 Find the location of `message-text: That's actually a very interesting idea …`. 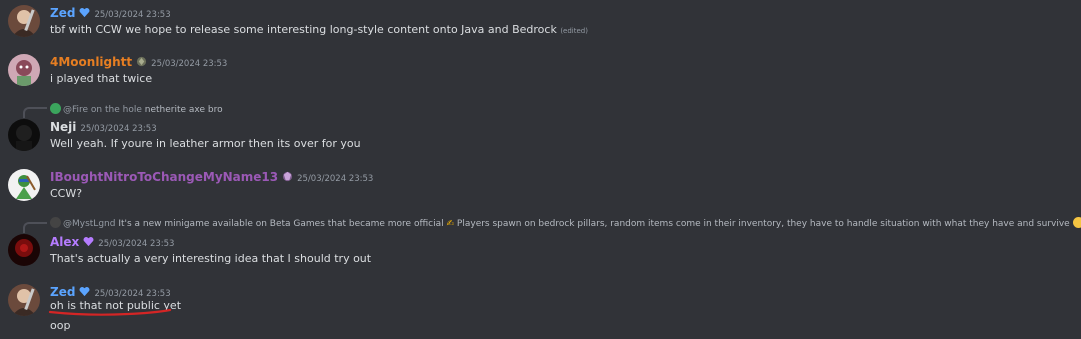

message-text: That's actually a very interesting idea … is located at coordinates (211, 258).